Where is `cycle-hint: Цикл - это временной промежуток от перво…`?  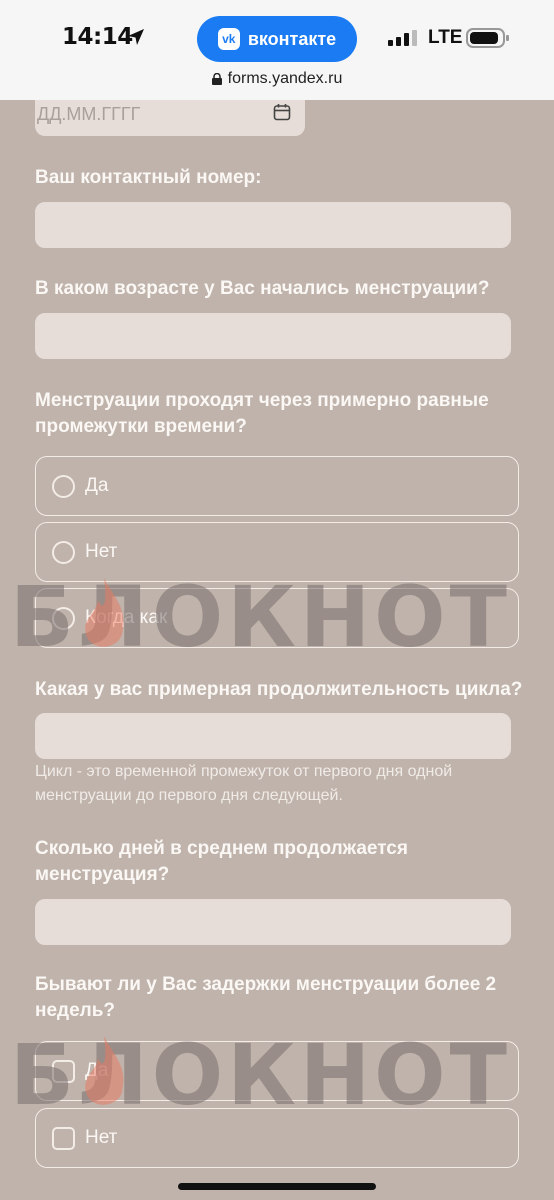 cycle-hint: Цикл - это временной промежуток от перво… is located at coordinates (244, 783).